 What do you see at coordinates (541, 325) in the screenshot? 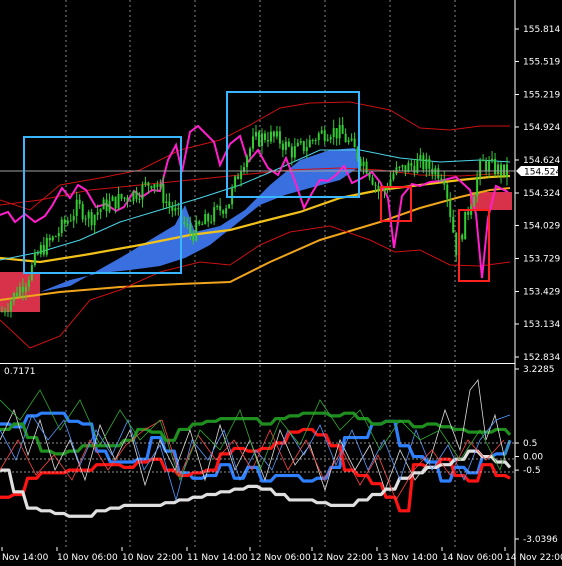
I see `price-tick-label: 153.134` at bounding box center [541, 325].